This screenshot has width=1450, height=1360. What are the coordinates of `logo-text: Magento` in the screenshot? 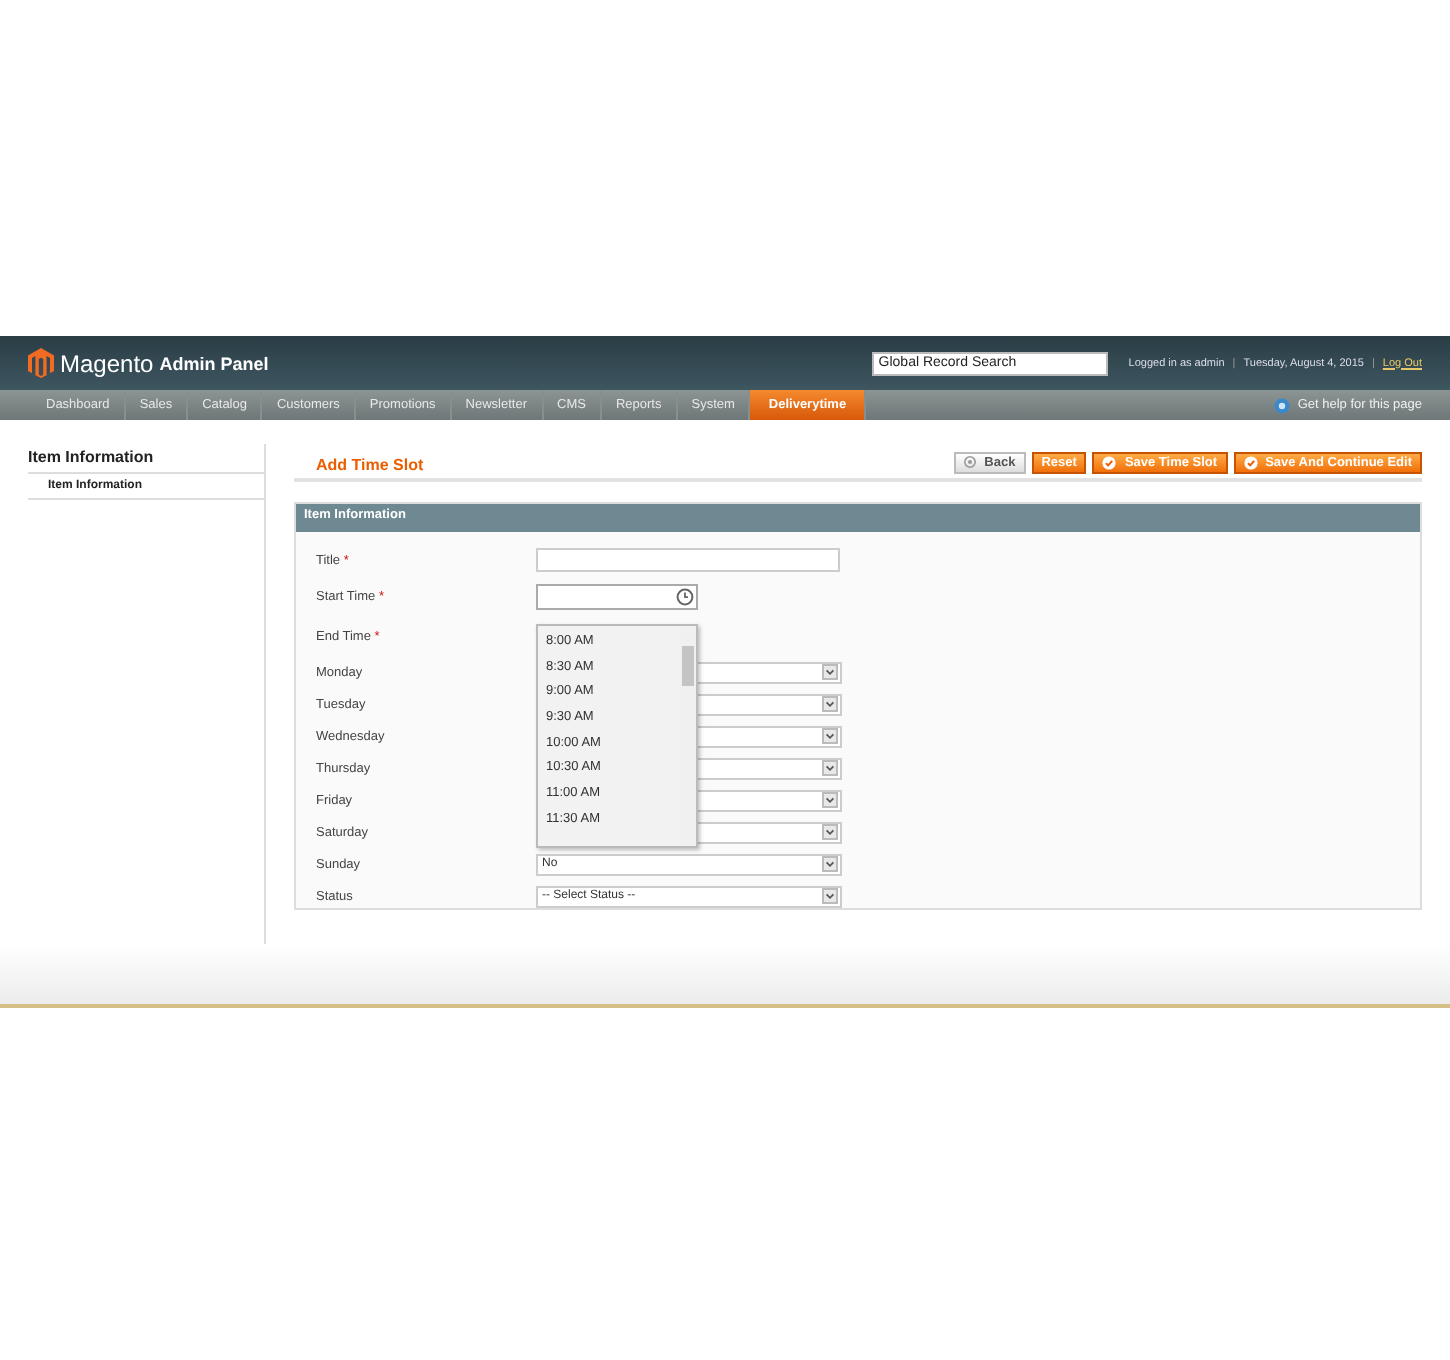 It's located at (107, 363).